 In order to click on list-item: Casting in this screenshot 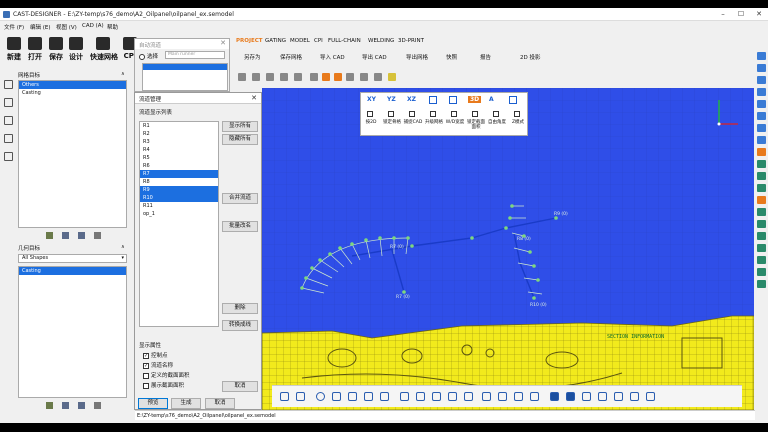, I will do `click(72, 93)`.